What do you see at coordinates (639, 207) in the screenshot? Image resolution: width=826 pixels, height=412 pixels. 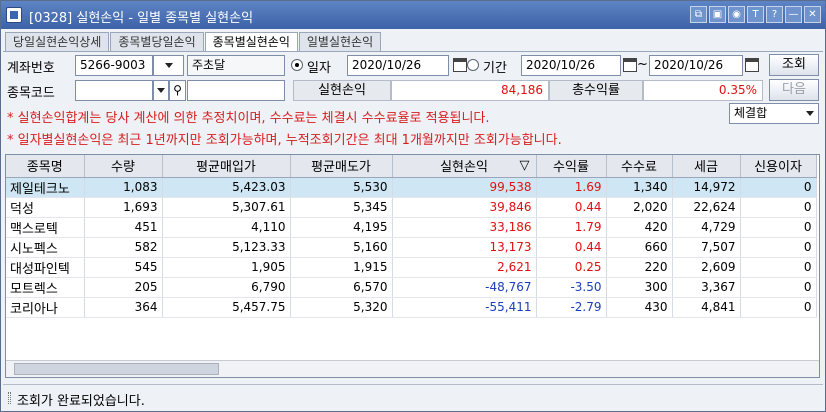 I see `cell-fee: 2,020` at bounding box center [639, 207].